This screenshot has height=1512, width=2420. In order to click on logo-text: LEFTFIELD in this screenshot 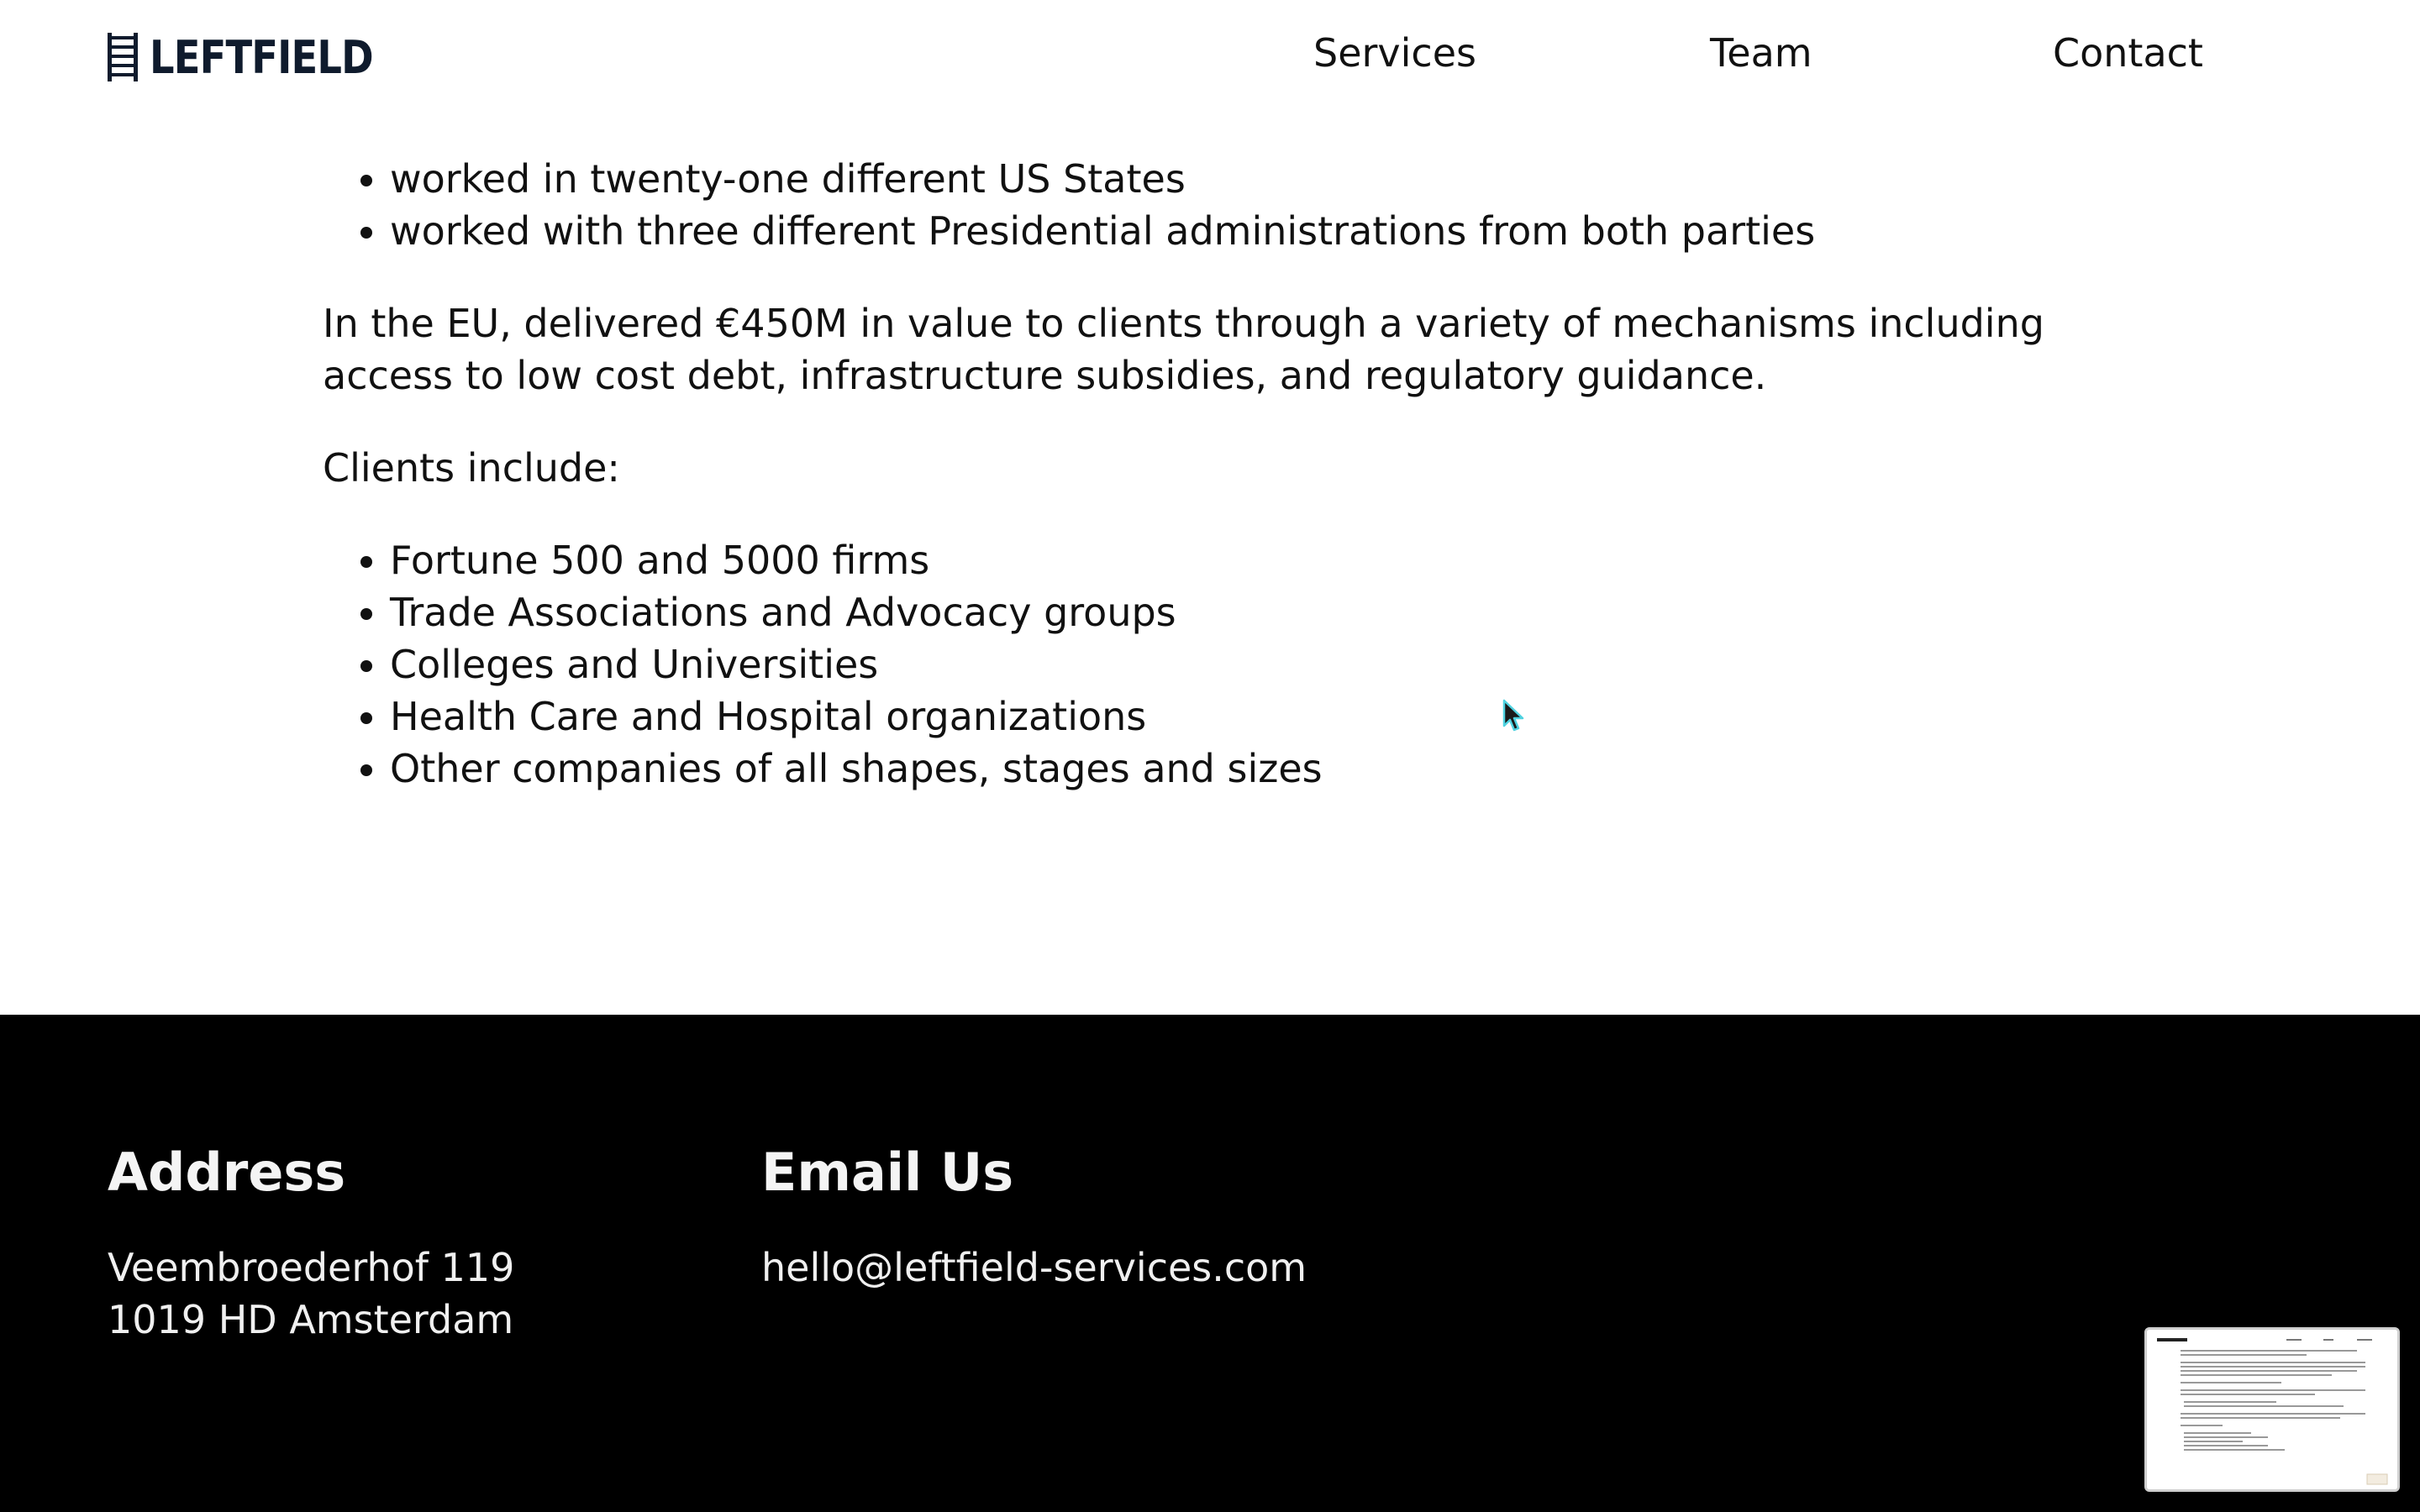, I will do `click(262, 57)`.